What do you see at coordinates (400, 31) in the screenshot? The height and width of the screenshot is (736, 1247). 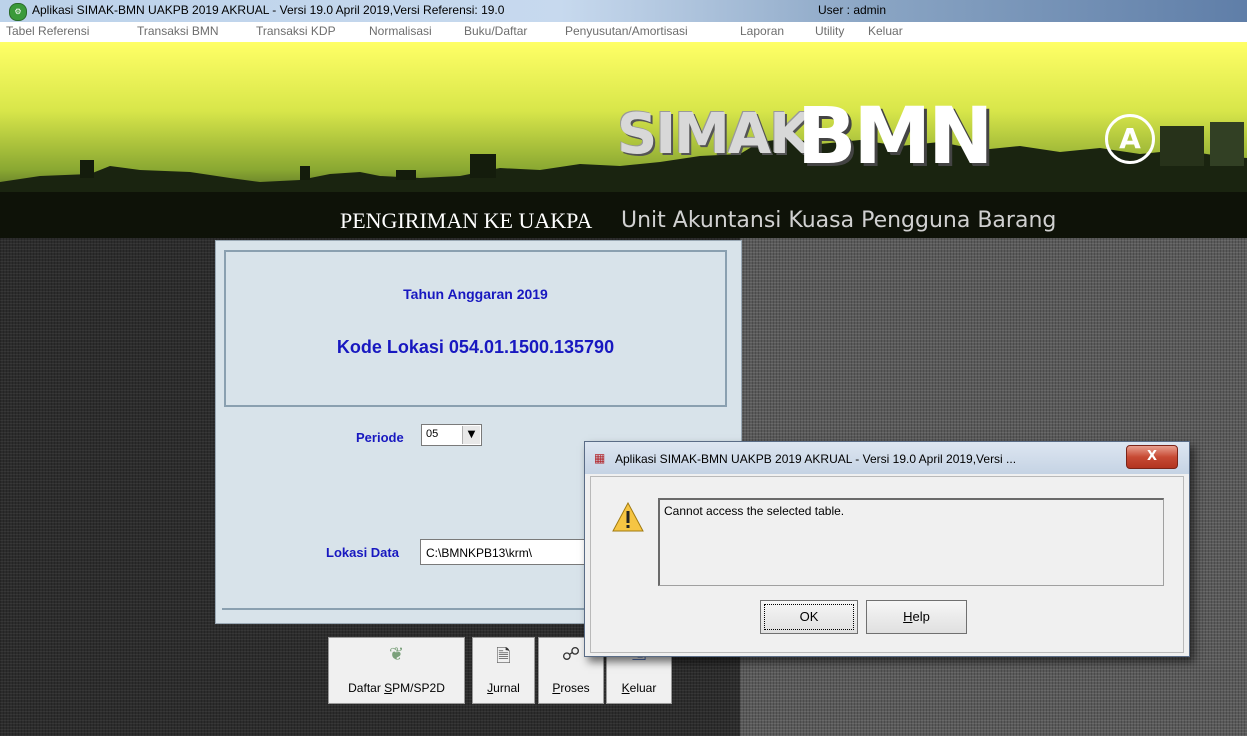 I see `menu-normalisasi: Normalisasi` at bounding box center [400, 31].